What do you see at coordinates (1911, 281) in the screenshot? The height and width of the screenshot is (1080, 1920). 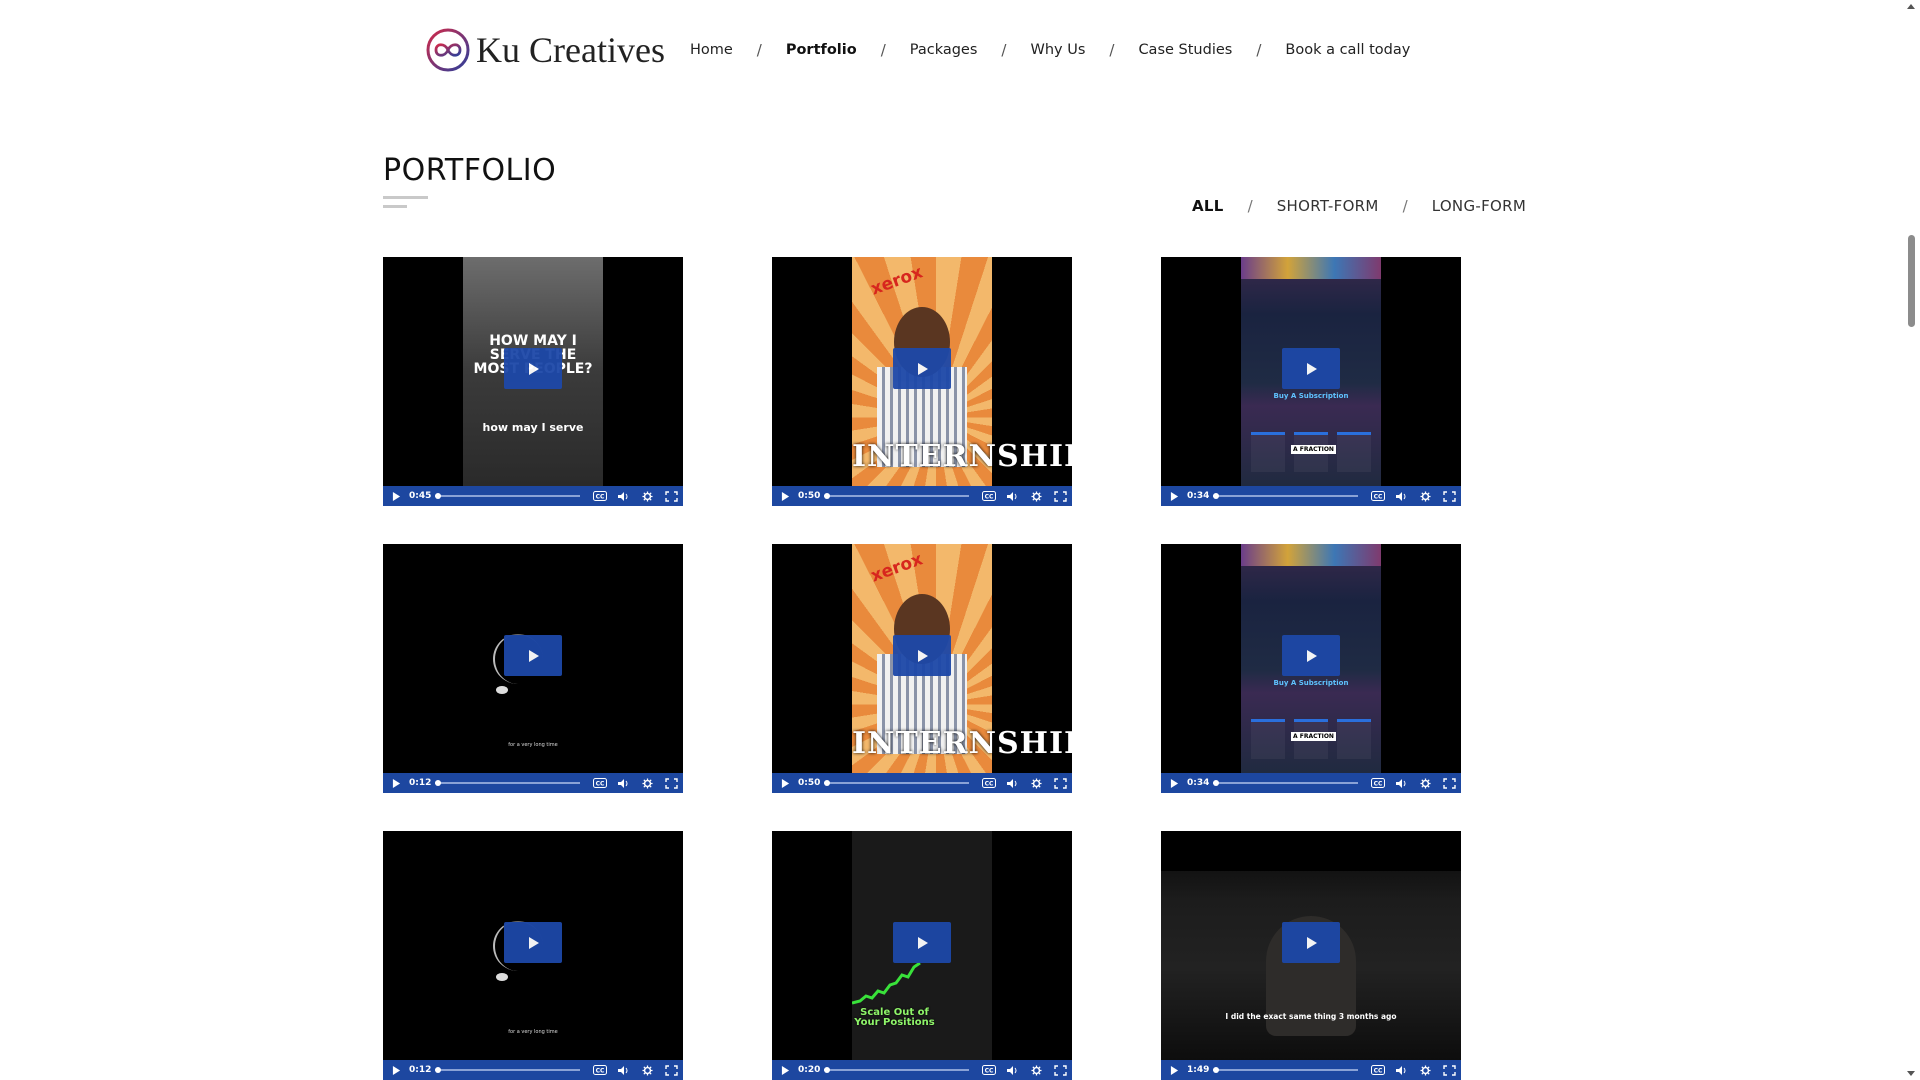 I see `scrollbar-thumb` at bounding box center [1911, 281].